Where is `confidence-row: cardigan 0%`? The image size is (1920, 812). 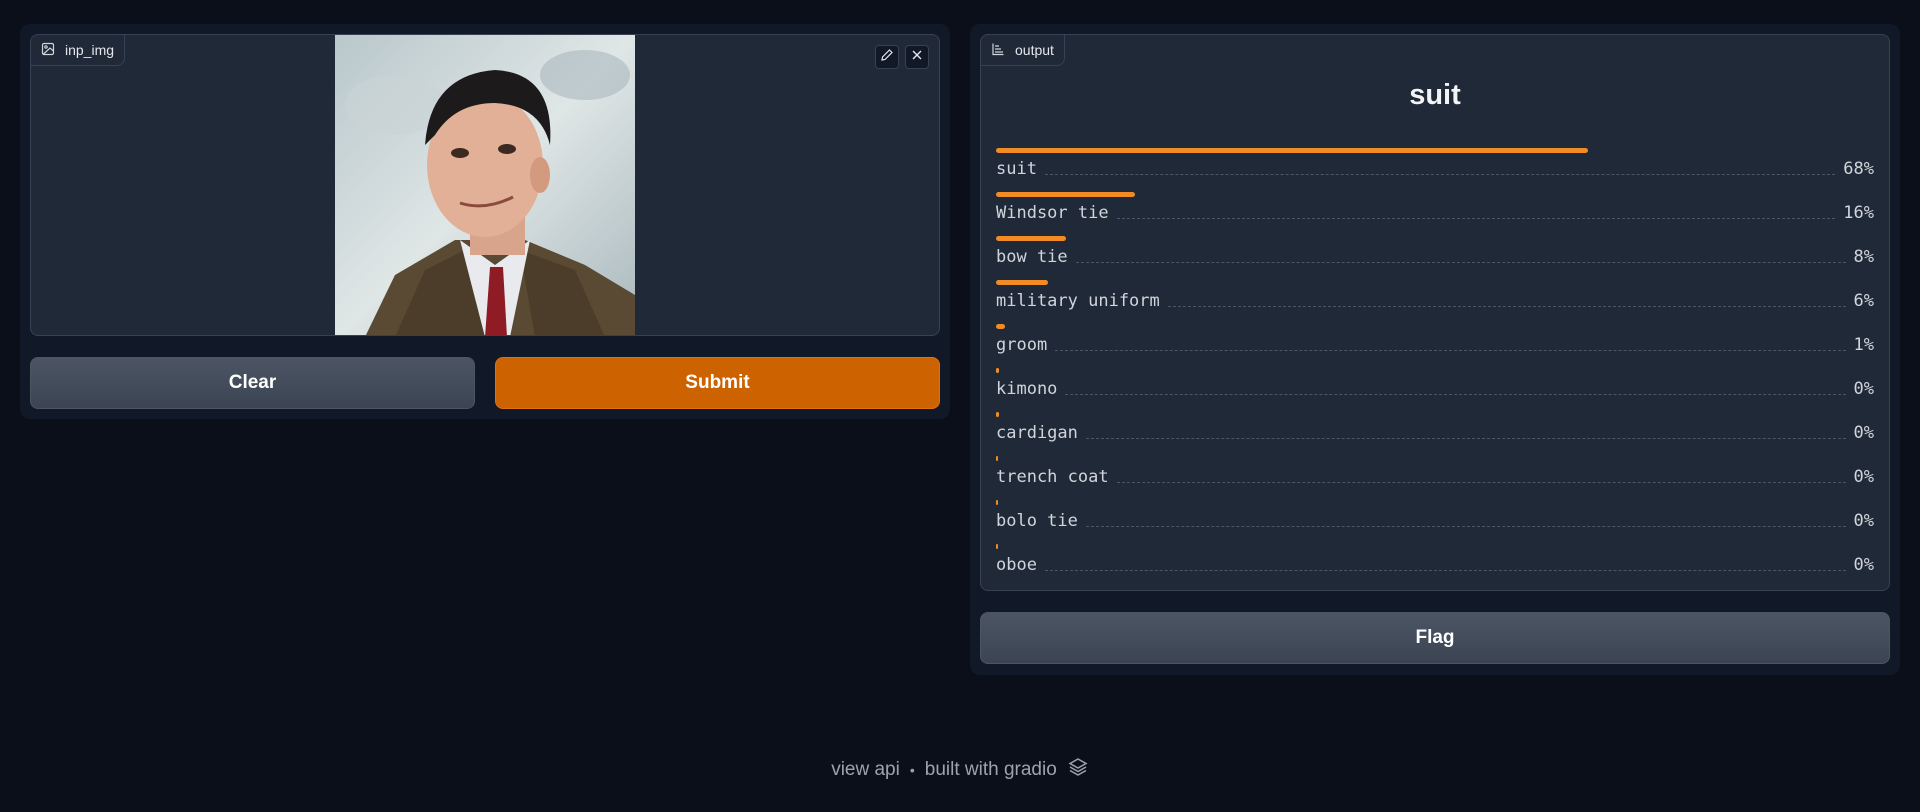
confidence-row: cardigan 0% is located at coordinates (1435, 434).